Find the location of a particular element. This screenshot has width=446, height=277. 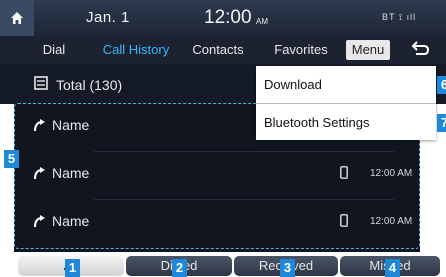

callout-badge: 6 is located at coordinates (441, 85).